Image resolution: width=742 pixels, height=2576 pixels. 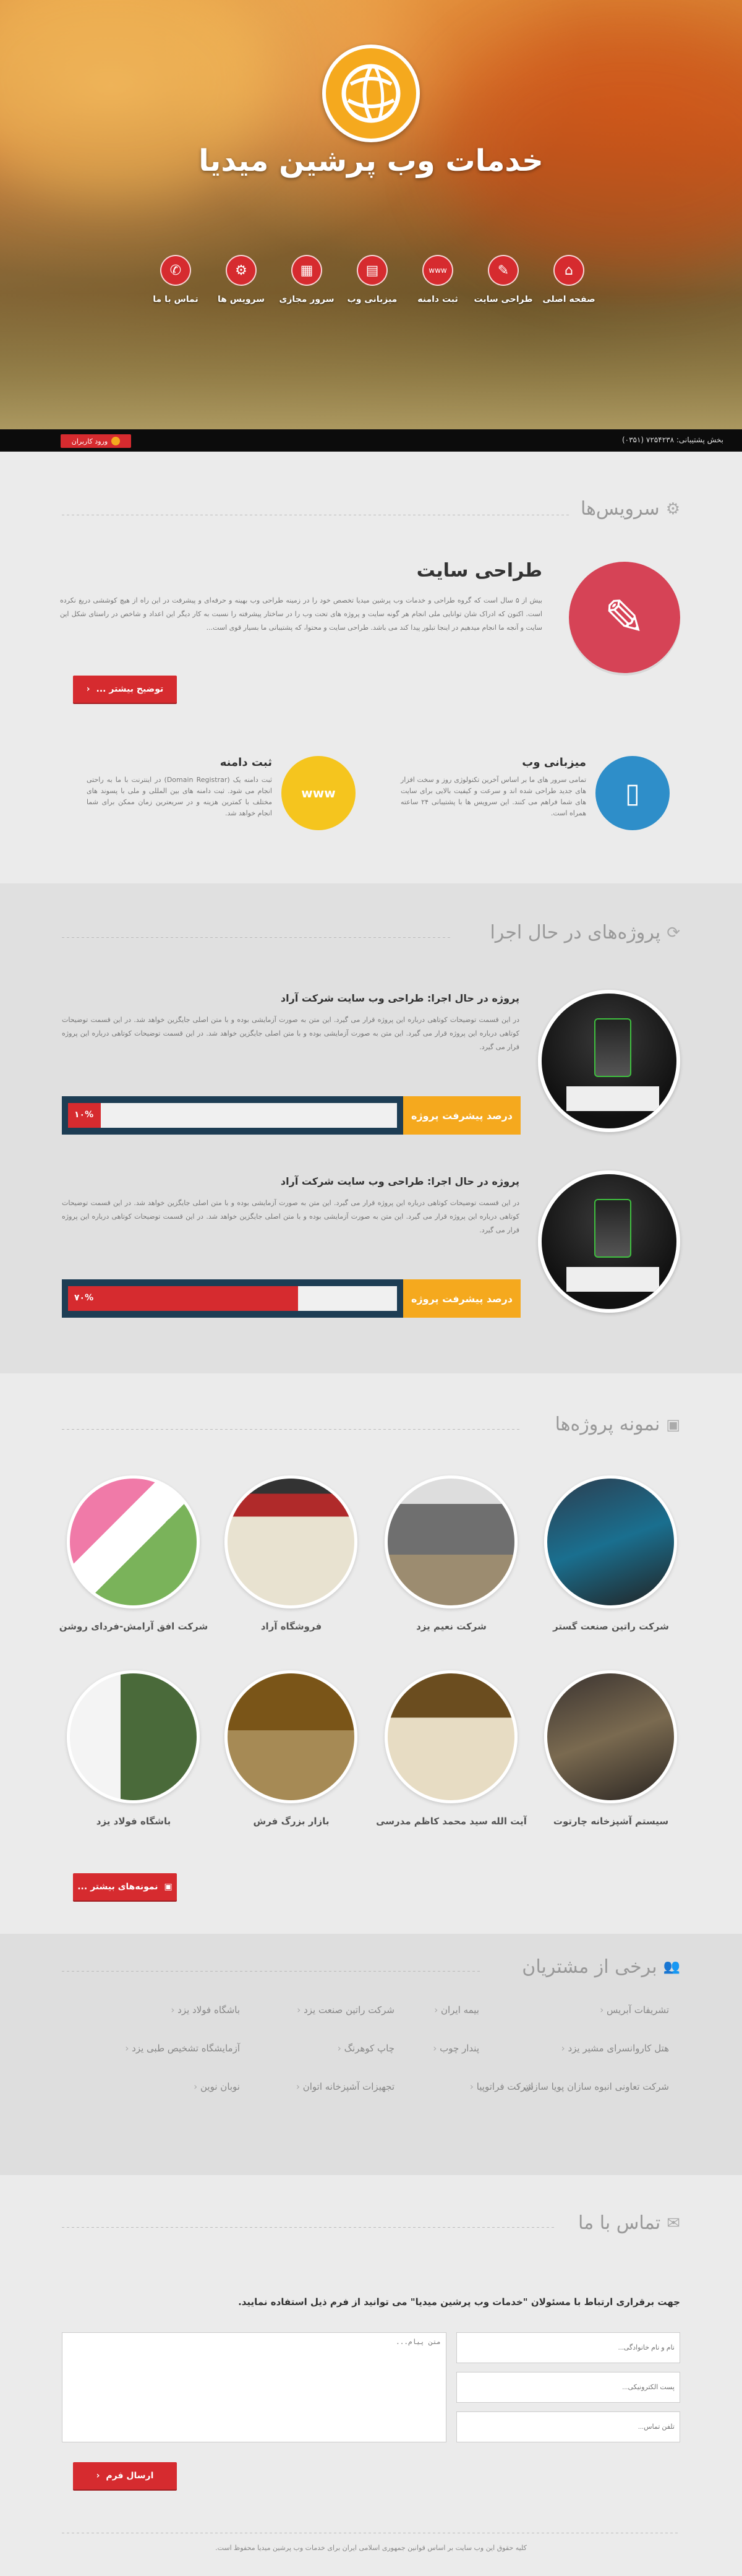 I want to click on logo, so click(x=371, y=93).